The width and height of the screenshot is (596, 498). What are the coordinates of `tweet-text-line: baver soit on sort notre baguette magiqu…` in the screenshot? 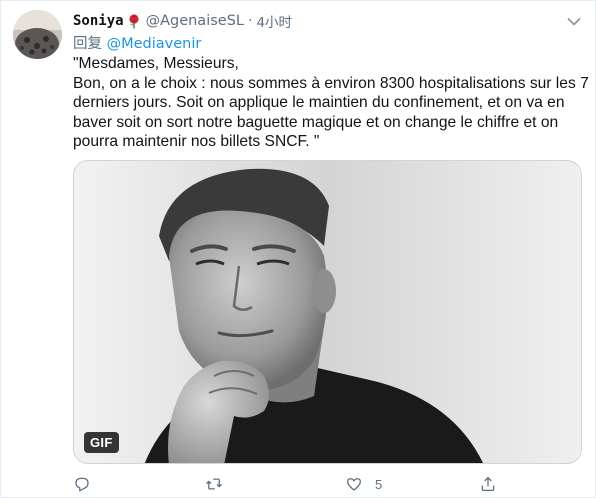 It's located at (316, 122).